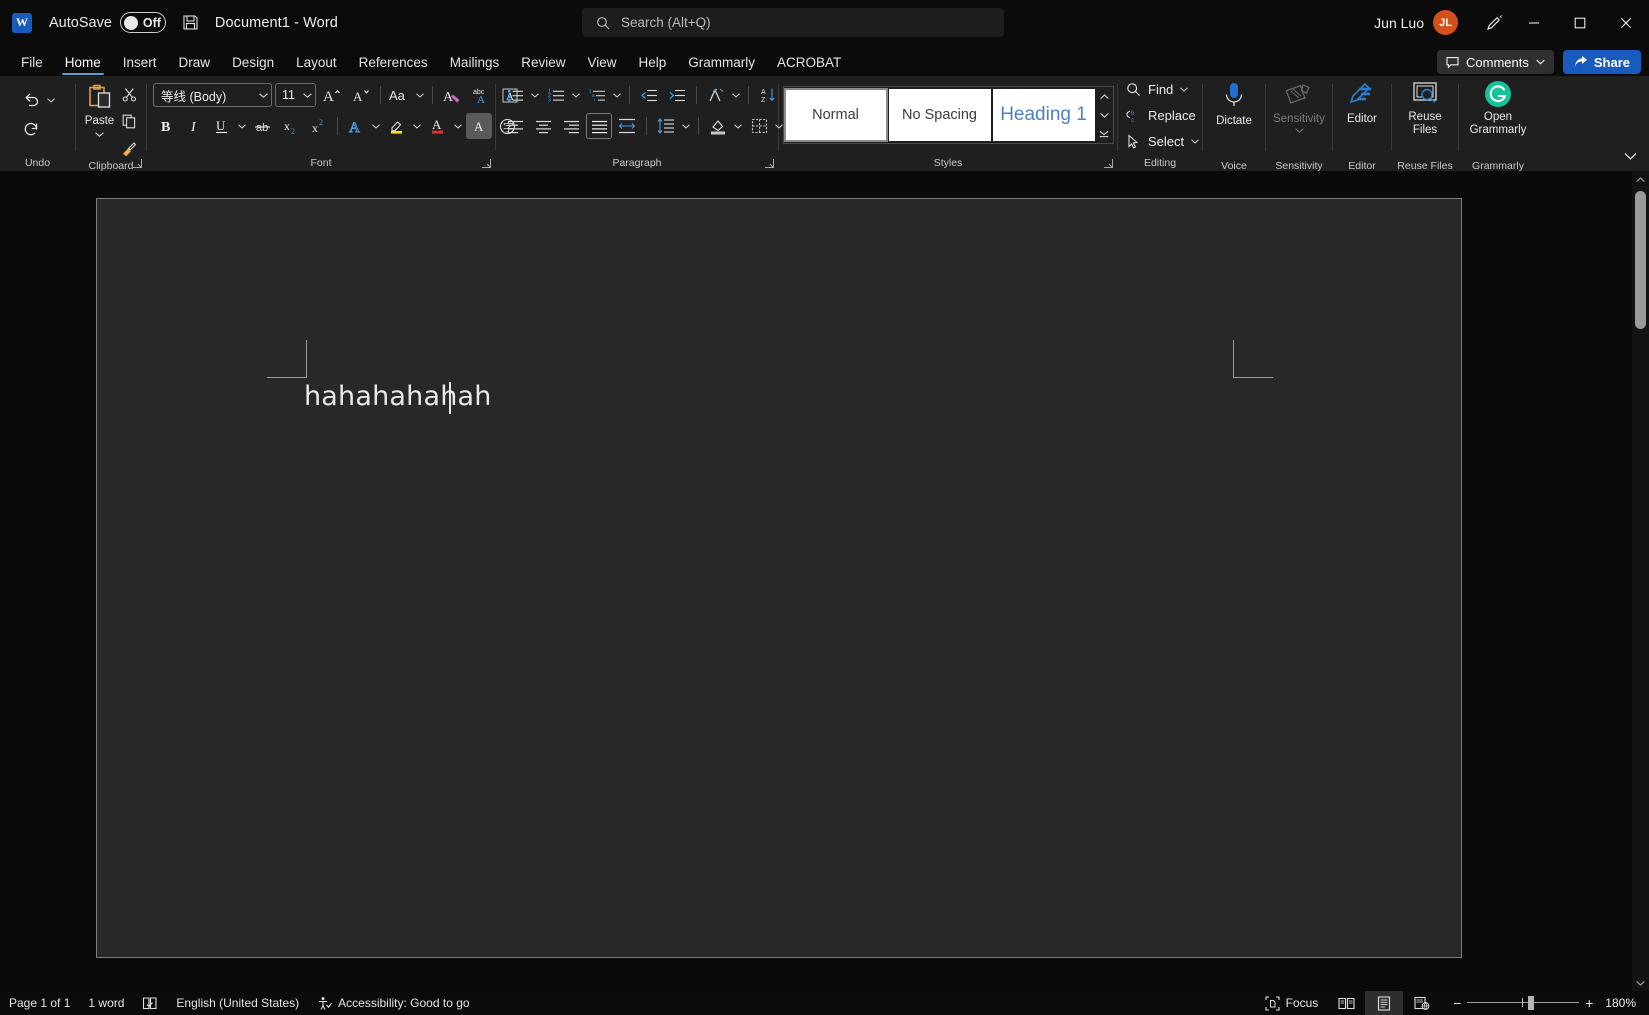 Image resolution: width=1649 pixels, height=1015 pixels. What do you see at coordinates (332, 95) in the screenshot?
I see `grow-font-button: A` at bounding box center [332, 95].